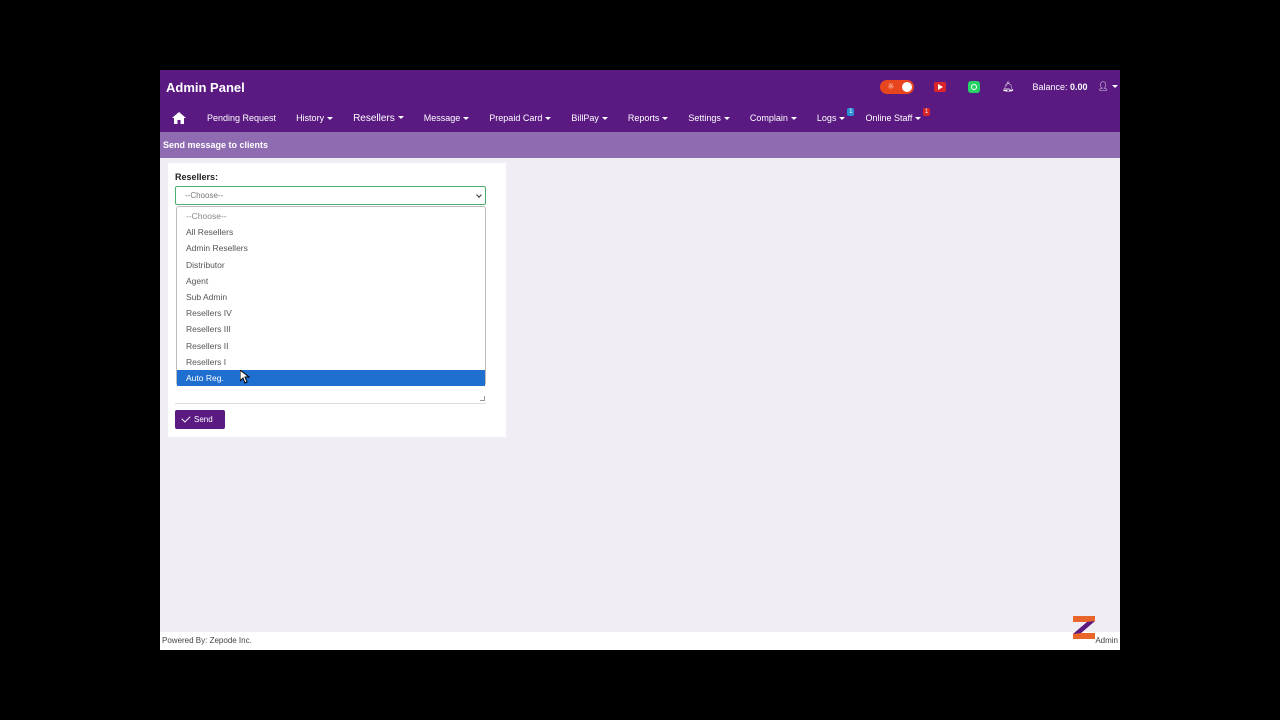 Image resolution: width=1280 pixels, height=720 pixels. Describe the element at coordinates (331, 378) in the screenshot. I see `dropdown-option-selected: Auto Reg.` at that location.